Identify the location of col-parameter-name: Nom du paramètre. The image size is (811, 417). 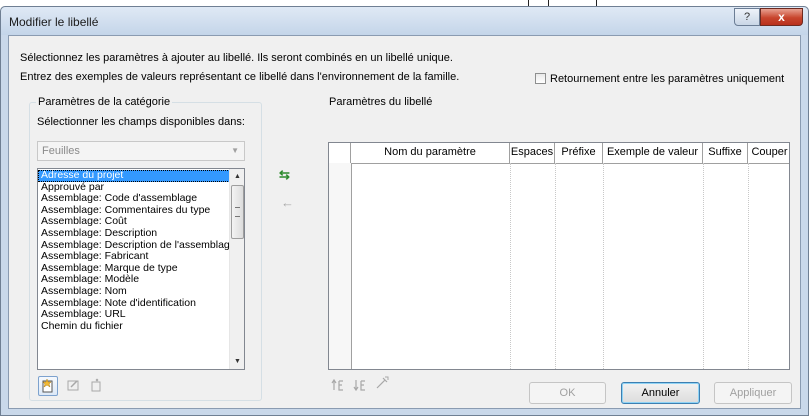
(430, 153).